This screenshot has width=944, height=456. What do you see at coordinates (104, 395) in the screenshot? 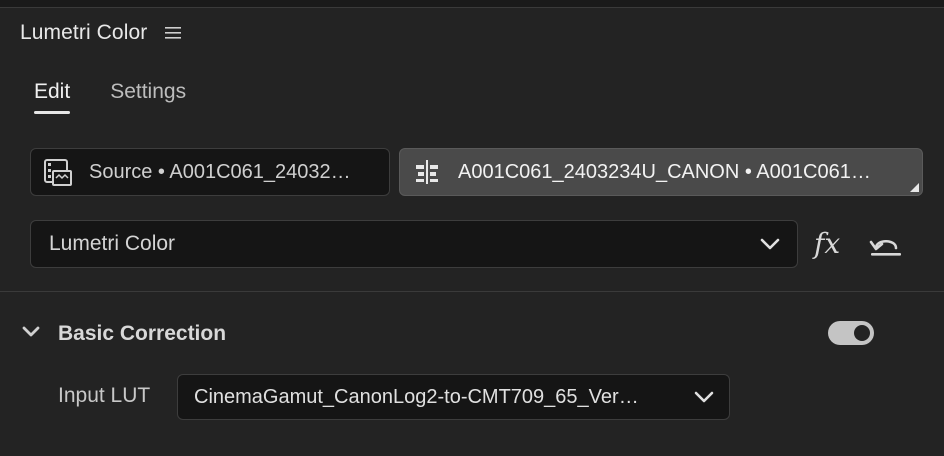
I see `input-lut-label: Input LUT` at bounding box center [104, 395].